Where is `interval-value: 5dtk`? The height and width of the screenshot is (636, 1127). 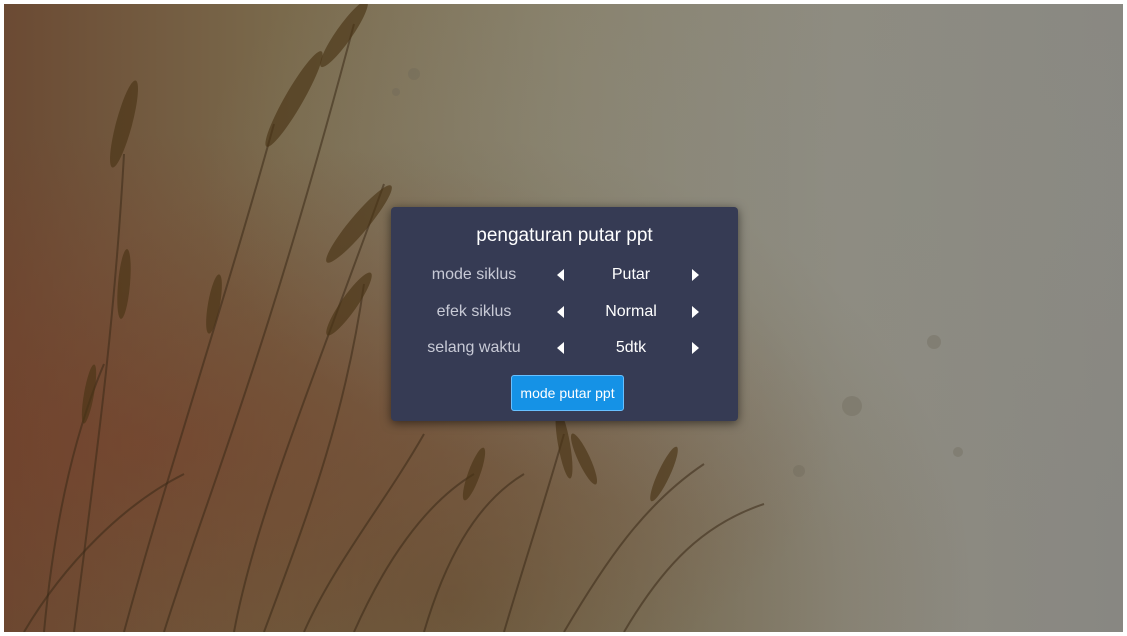 interval-value: 5dtk is located at coordinates (631, 347).